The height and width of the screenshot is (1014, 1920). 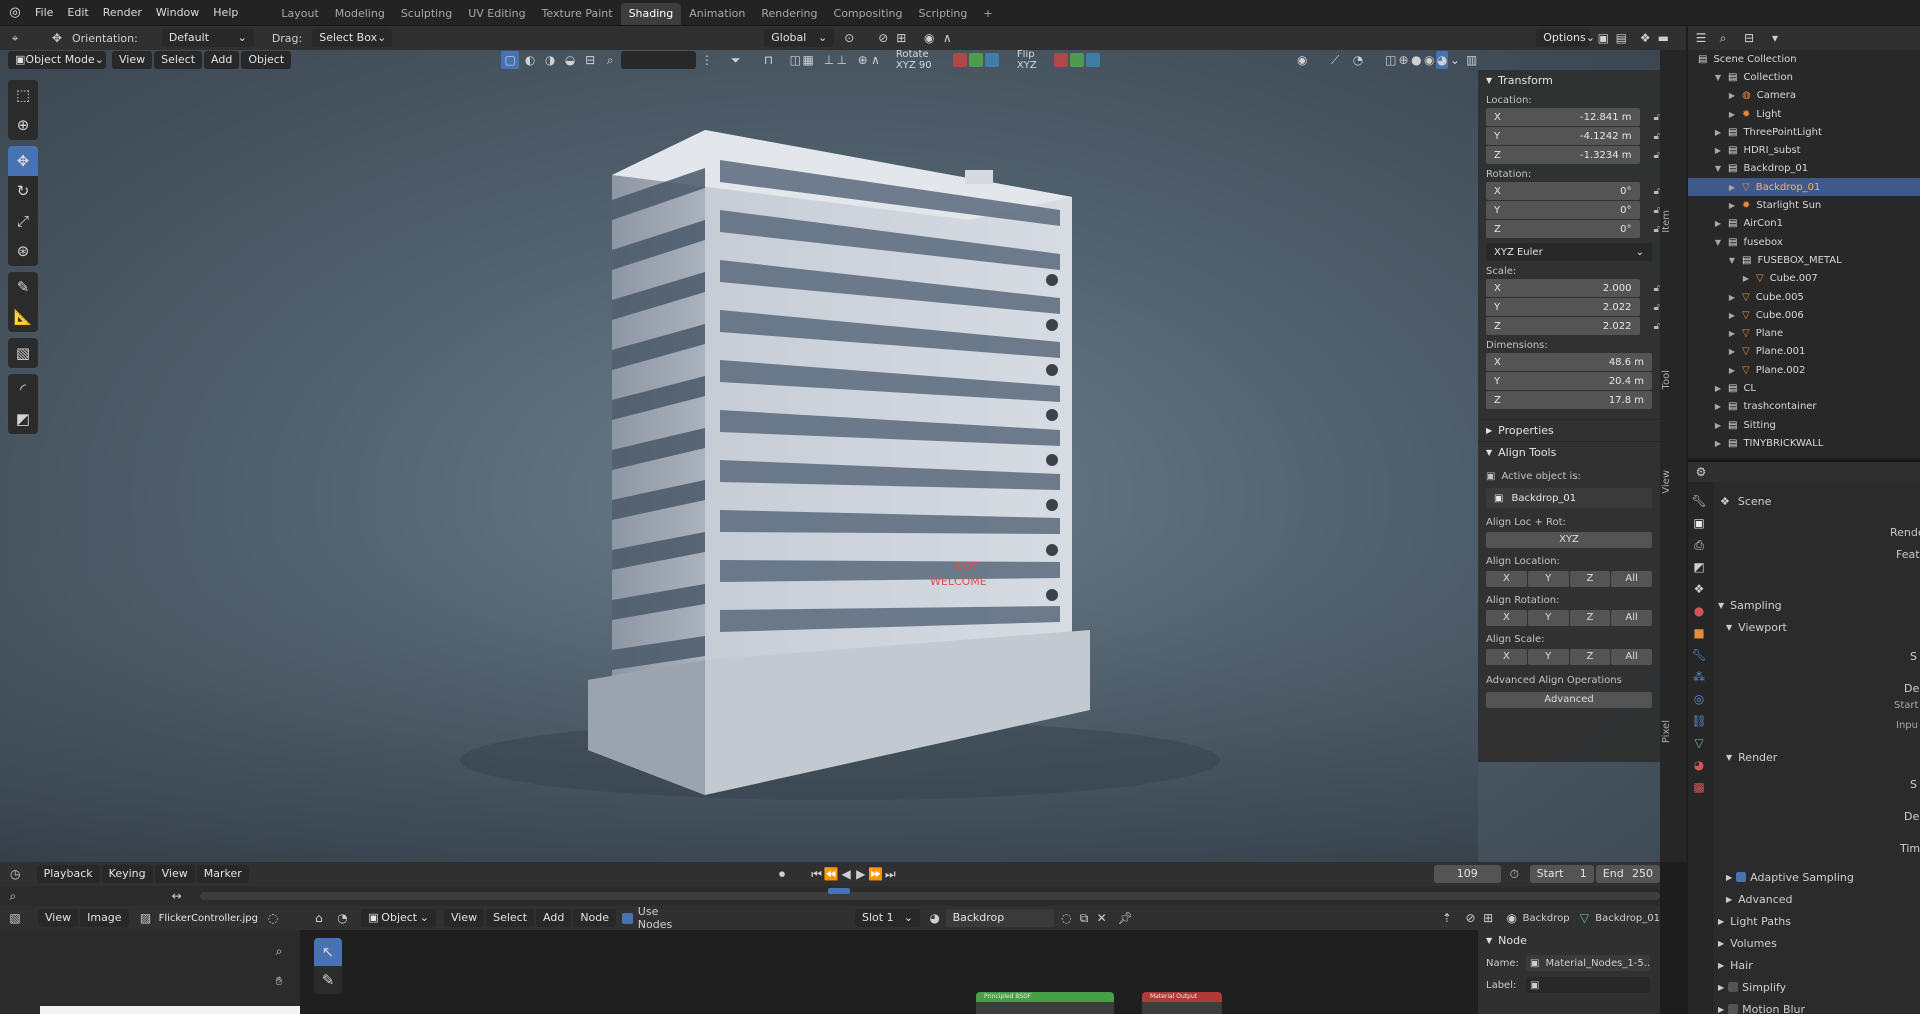 I want to click on end-frame-field: End 250, so click(x=1627, y=874).